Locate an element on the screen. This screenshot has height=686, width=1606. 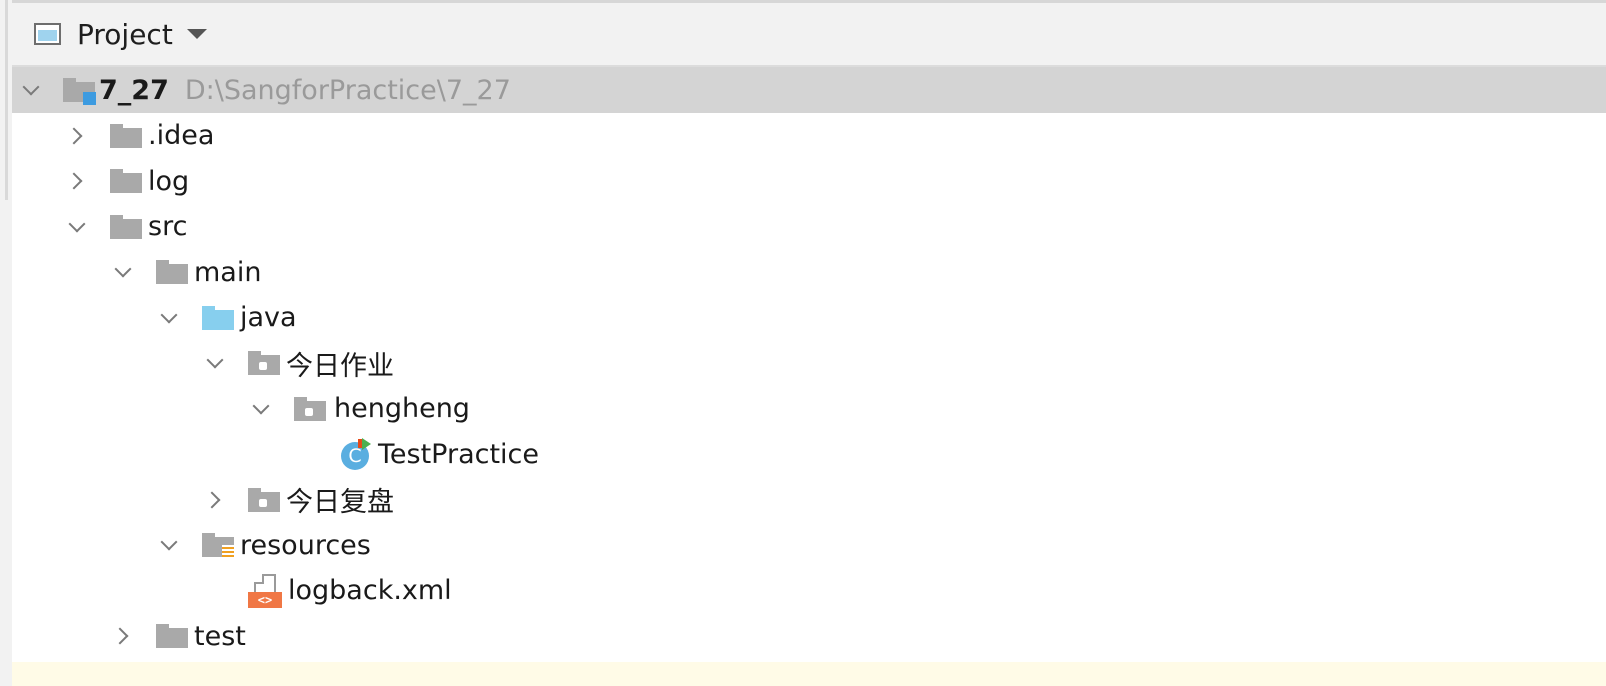
tree-item-label: main is located at coordinates (228, 272).